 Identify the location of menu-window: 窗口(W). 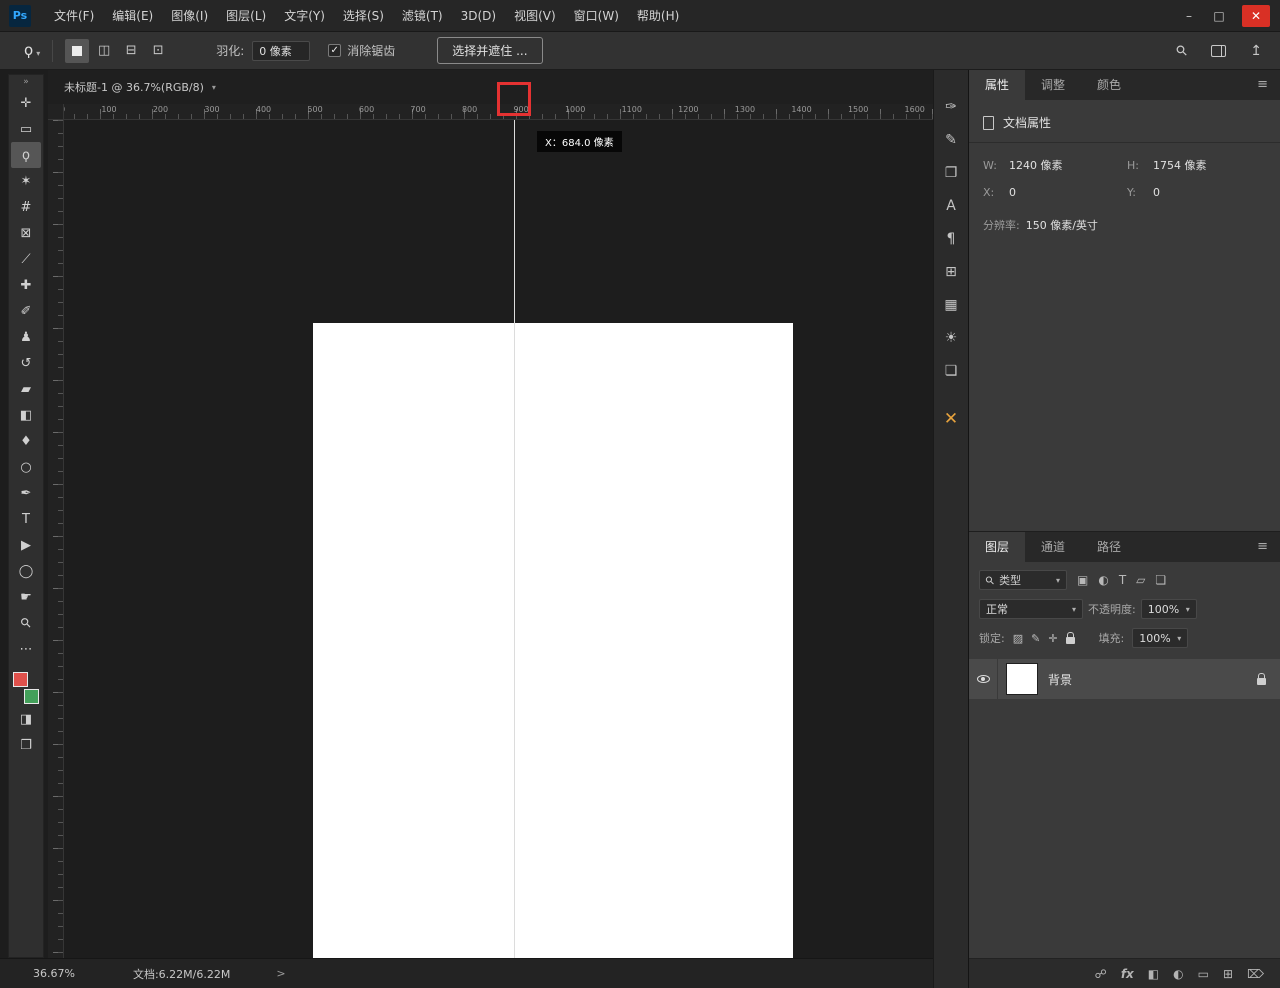
(596, 16).